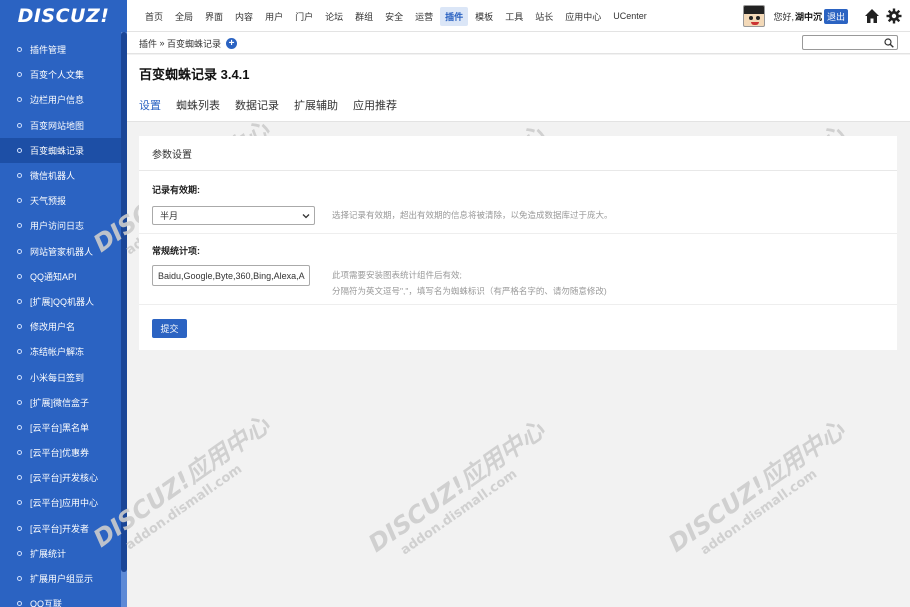 The height and width of the screenshot is (607, 910). I want to click on sidebar-item: [扩展]微信盒子, so click(63, 402).